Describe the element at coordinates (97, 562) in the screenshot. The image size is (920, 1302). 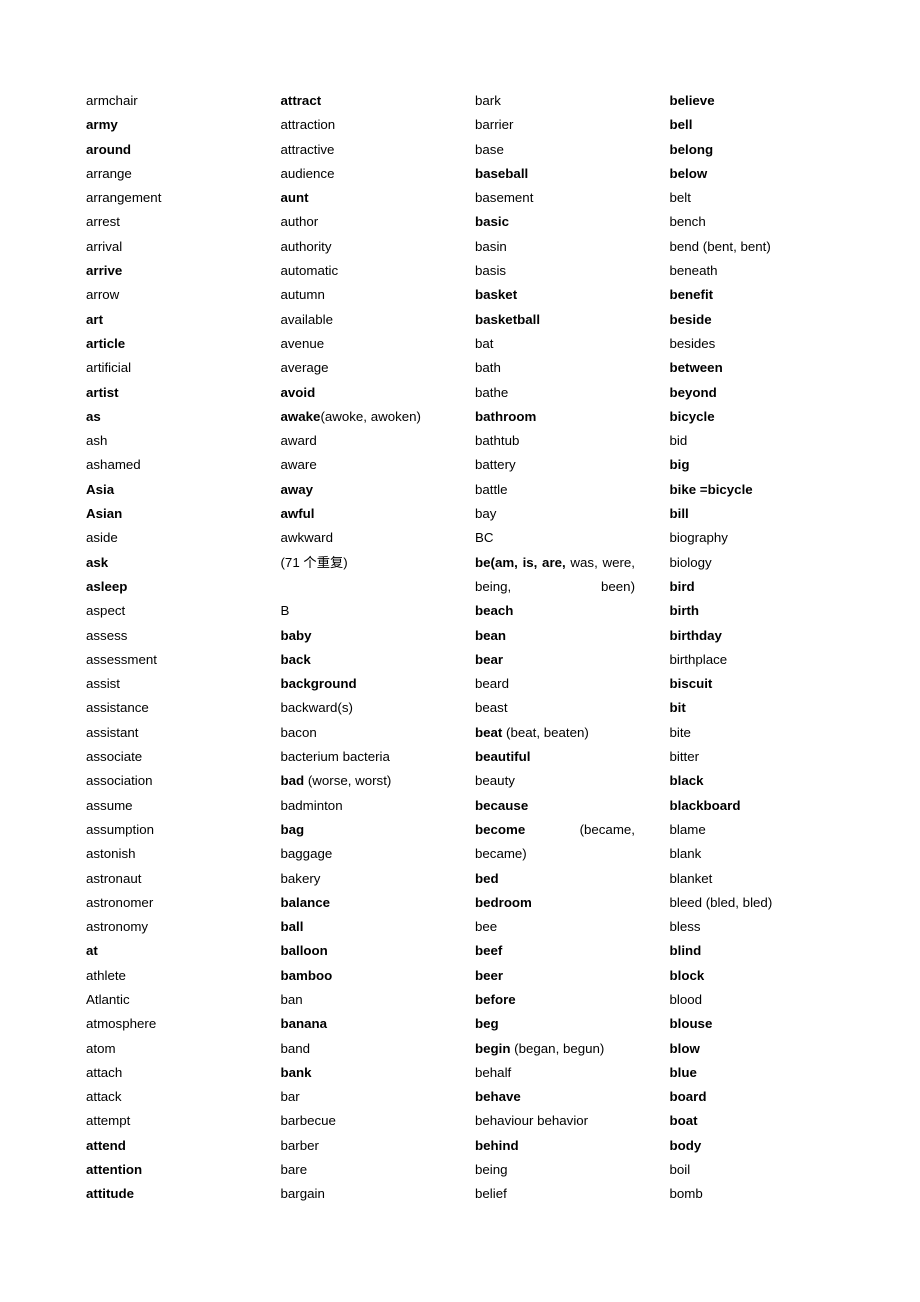
I see `vocabulary-entry: ask` at that location.